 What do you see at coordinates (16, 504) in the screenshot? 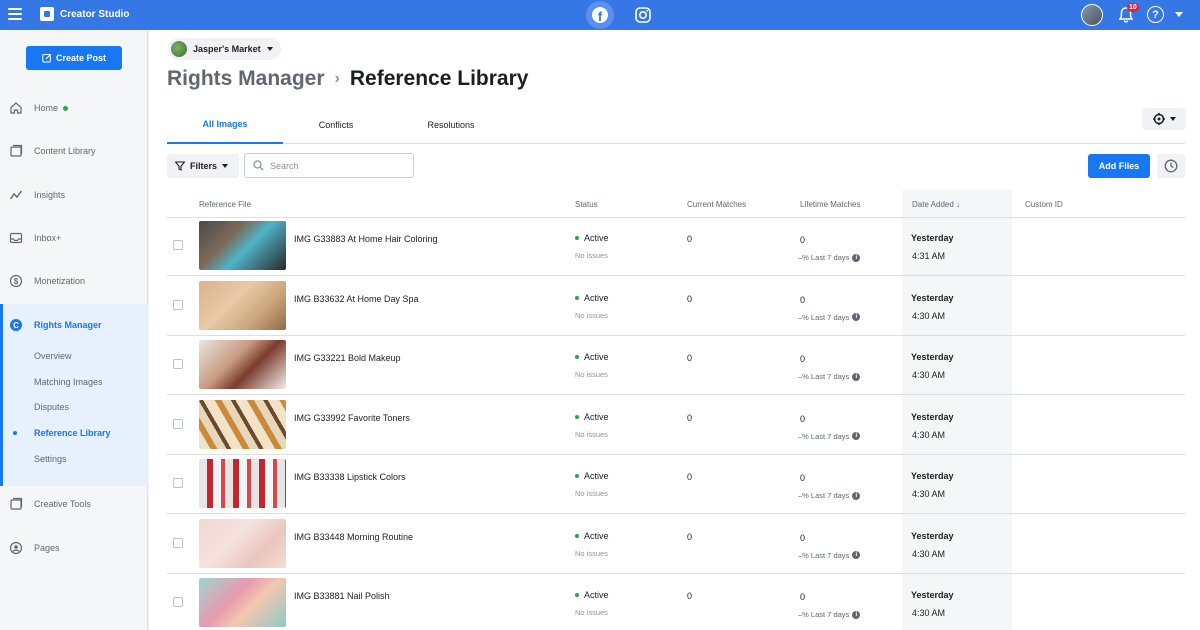
I see `creative-tools-icon` at bounding box center [16, 504].